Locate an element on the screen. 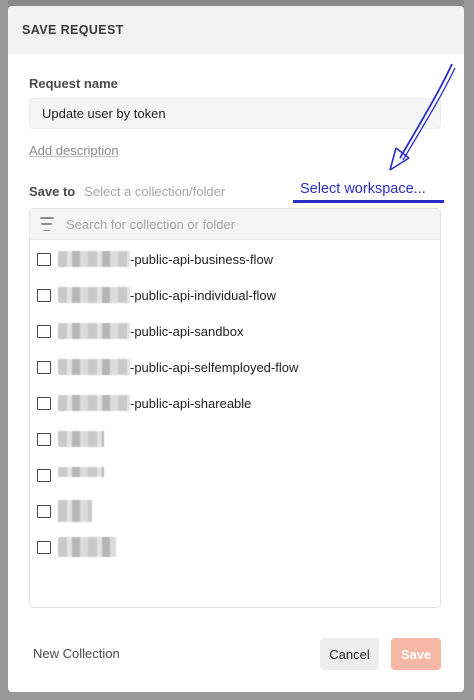  collection-item: -public-api-individual-flow is located at coordinates (235, 295).